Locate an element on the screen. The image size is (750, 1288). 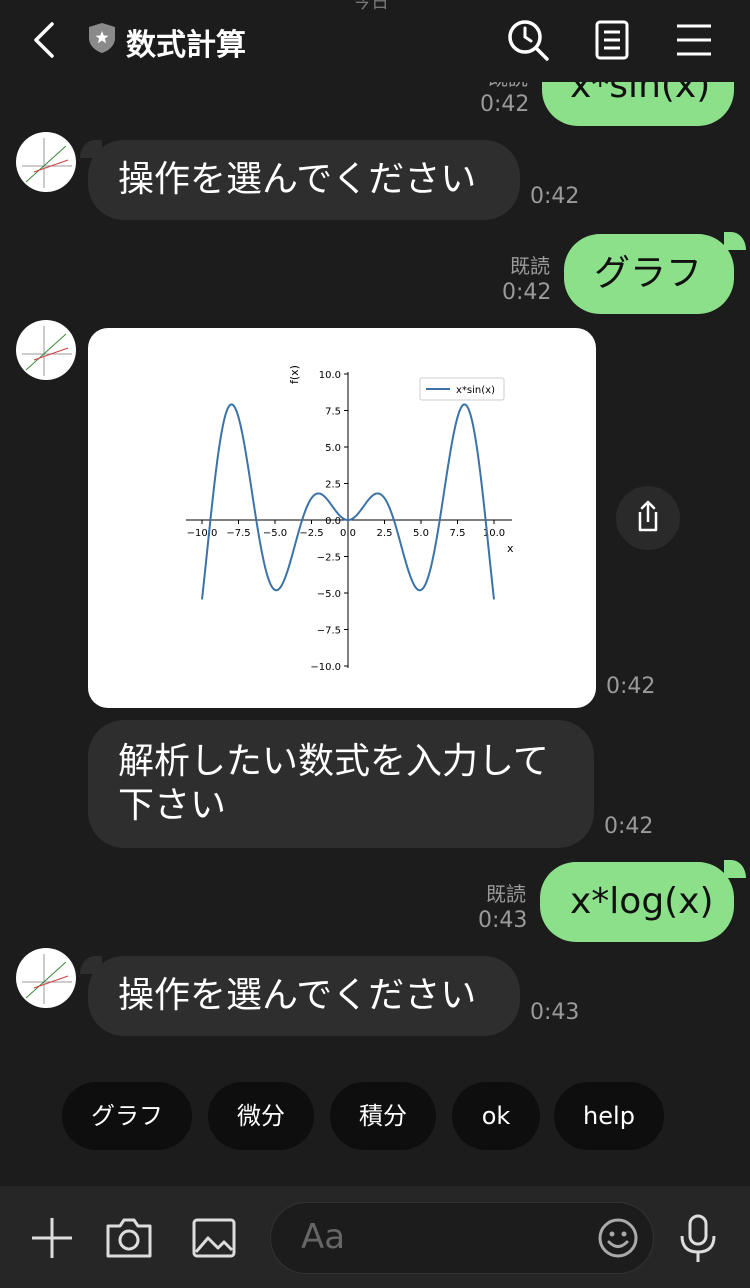
y-tick-label: −7.5 is located at coordinates (329, 631).